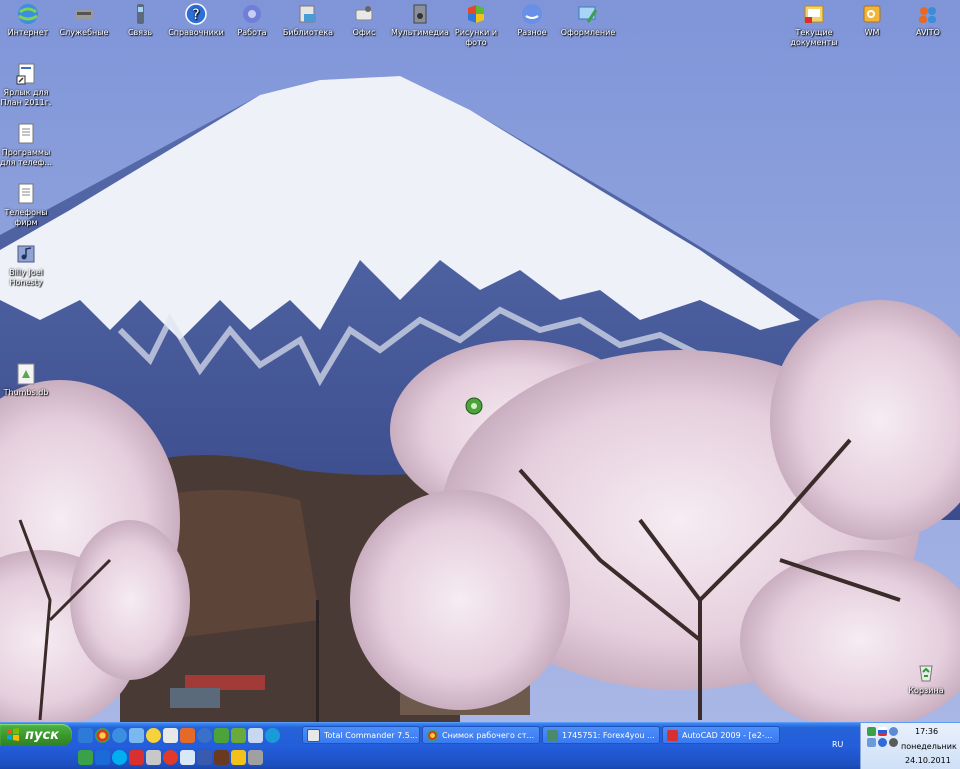  What do you see at coordinates (140, 32) in the screenshot?
I see `desktop-icon-label: Связь` at bounding box center [140, 32].